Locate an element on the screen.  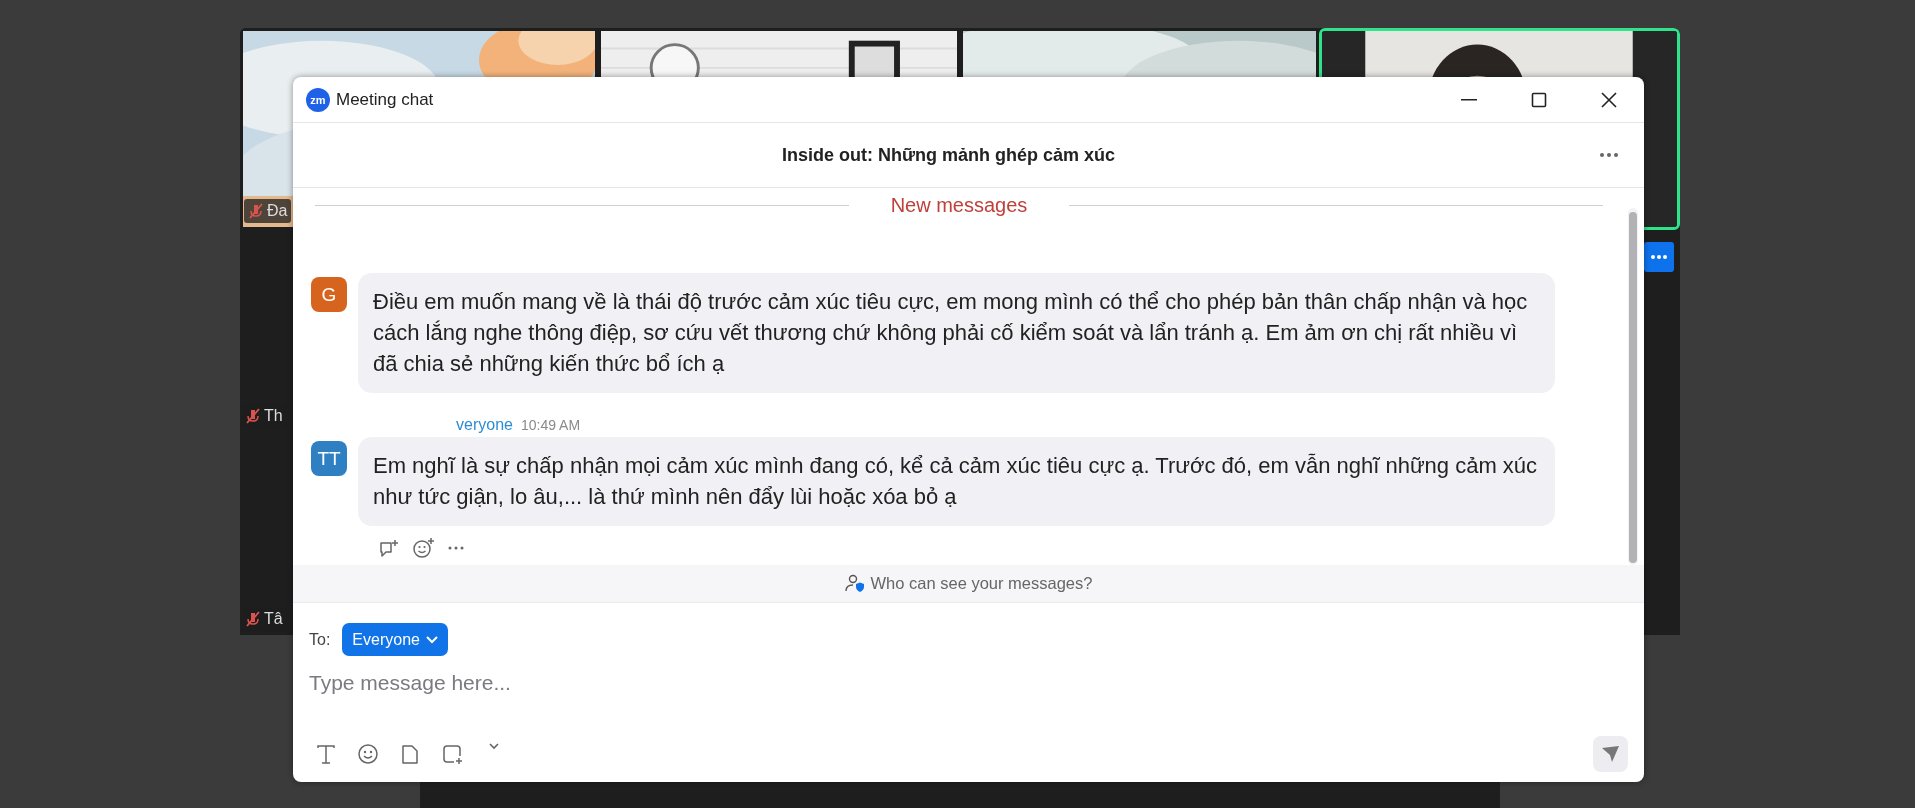
to-label: To: is located at coordinates (320, 639).